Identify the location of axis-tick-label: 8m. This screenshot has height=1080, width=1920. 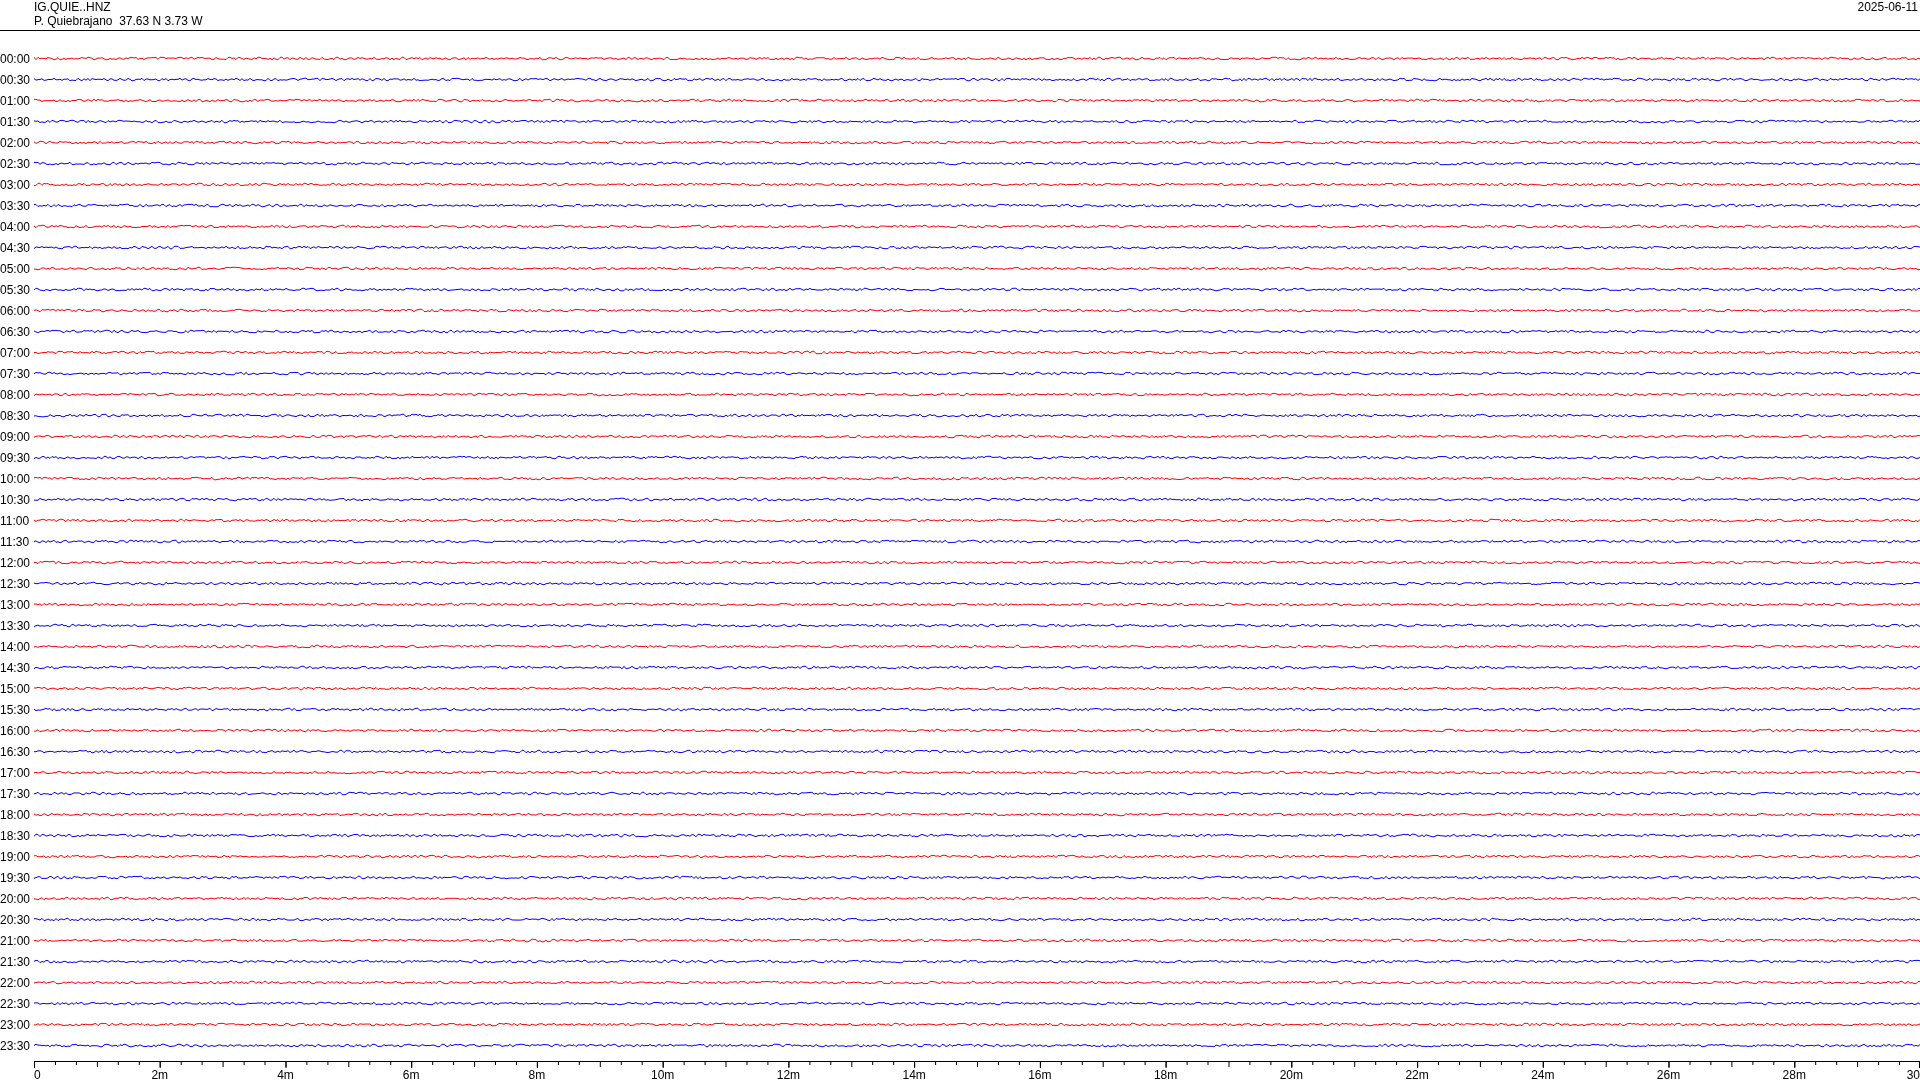
(537, 1074).